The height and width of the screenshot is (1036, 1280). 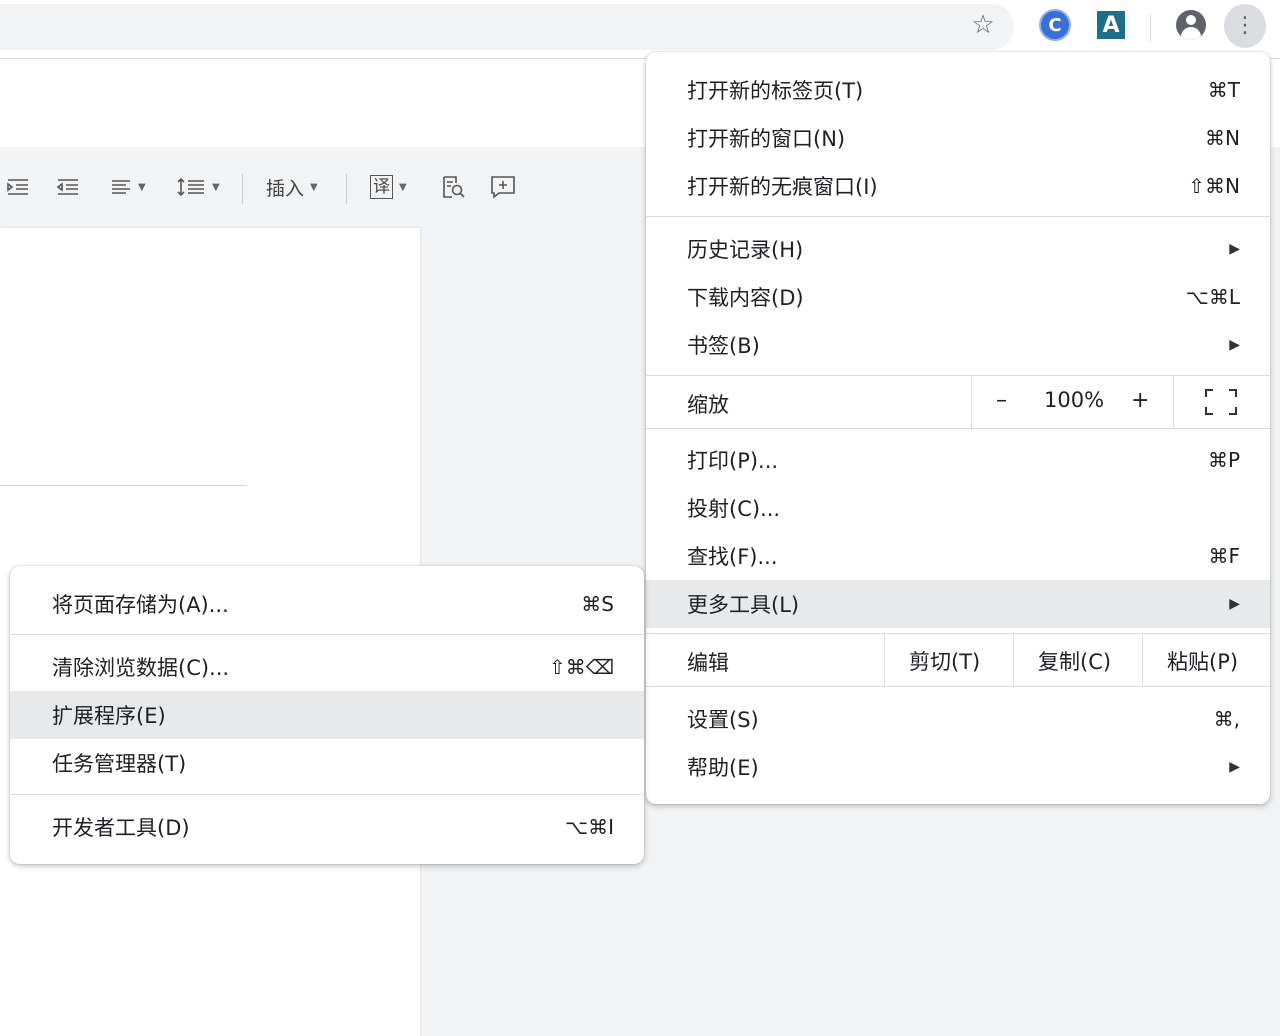 I want to click on menu-item-settings: 设置(S) ⌘,, so click(x=958, y=719).